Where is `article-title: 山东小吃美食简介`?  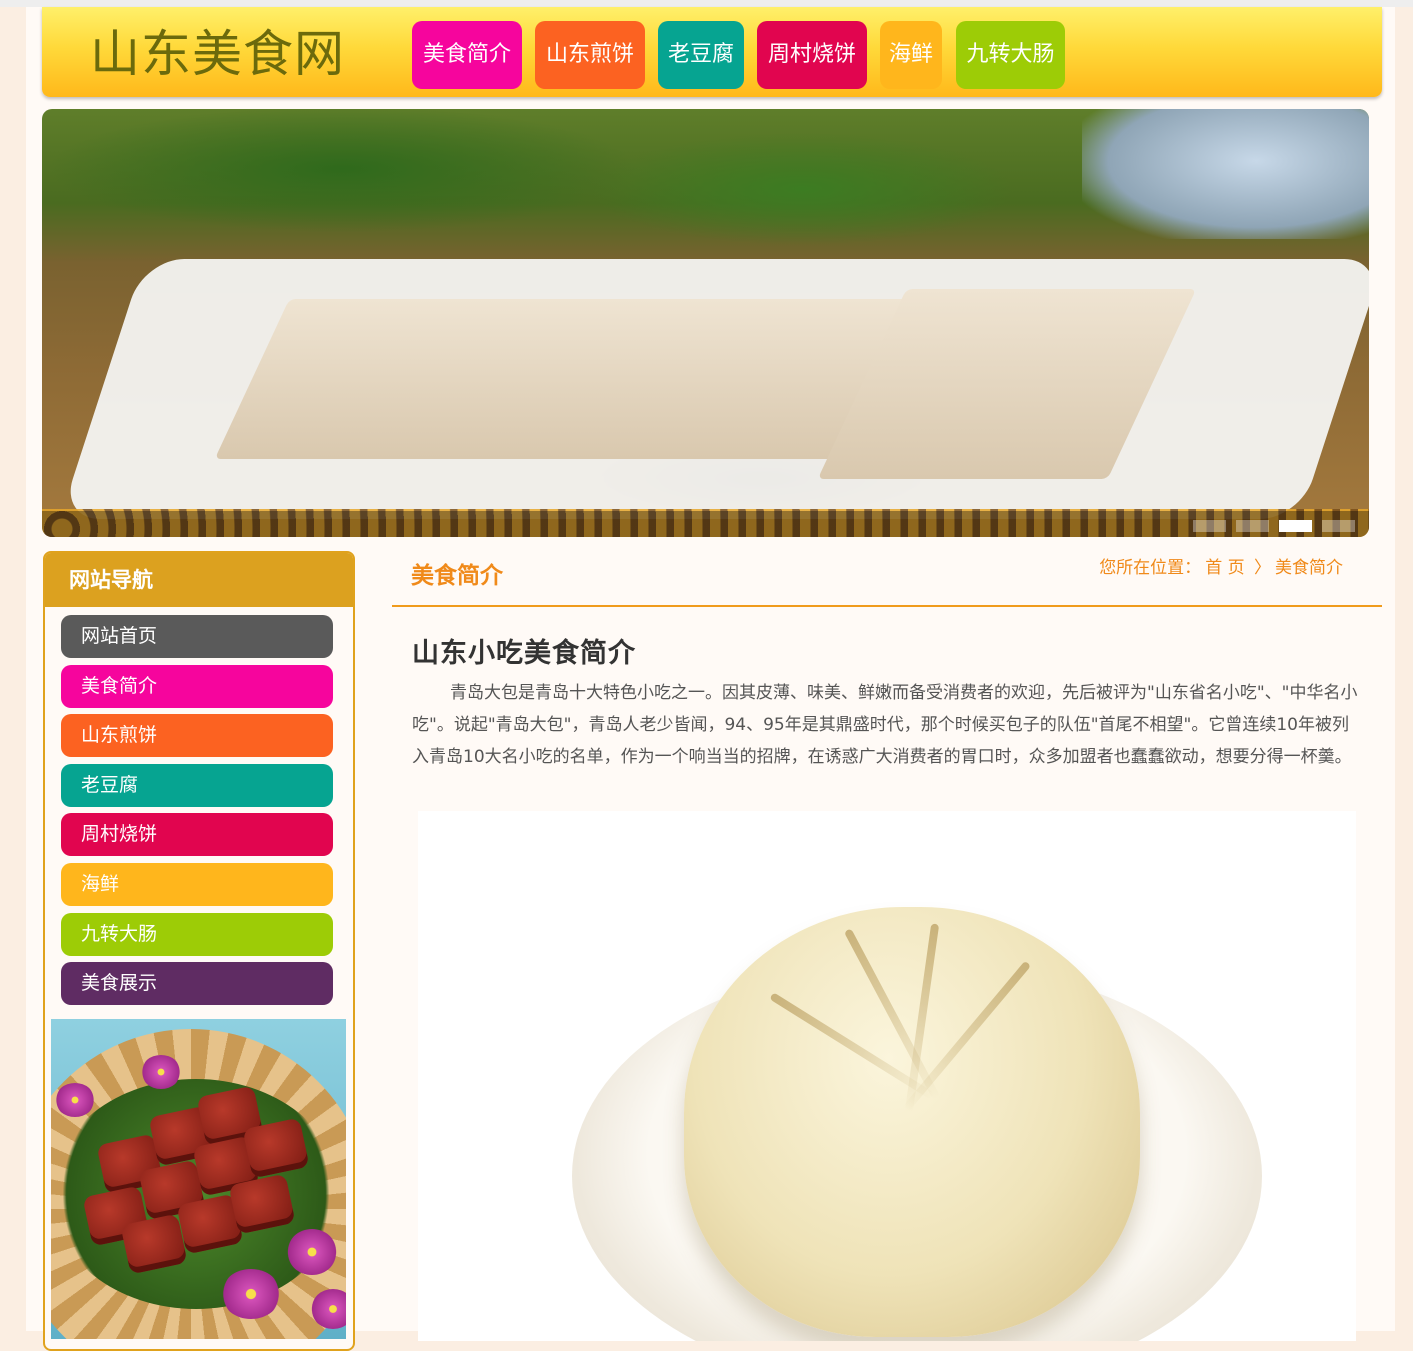
article-title: 山东小吃美食简介 is located at coordinates (524, 653).